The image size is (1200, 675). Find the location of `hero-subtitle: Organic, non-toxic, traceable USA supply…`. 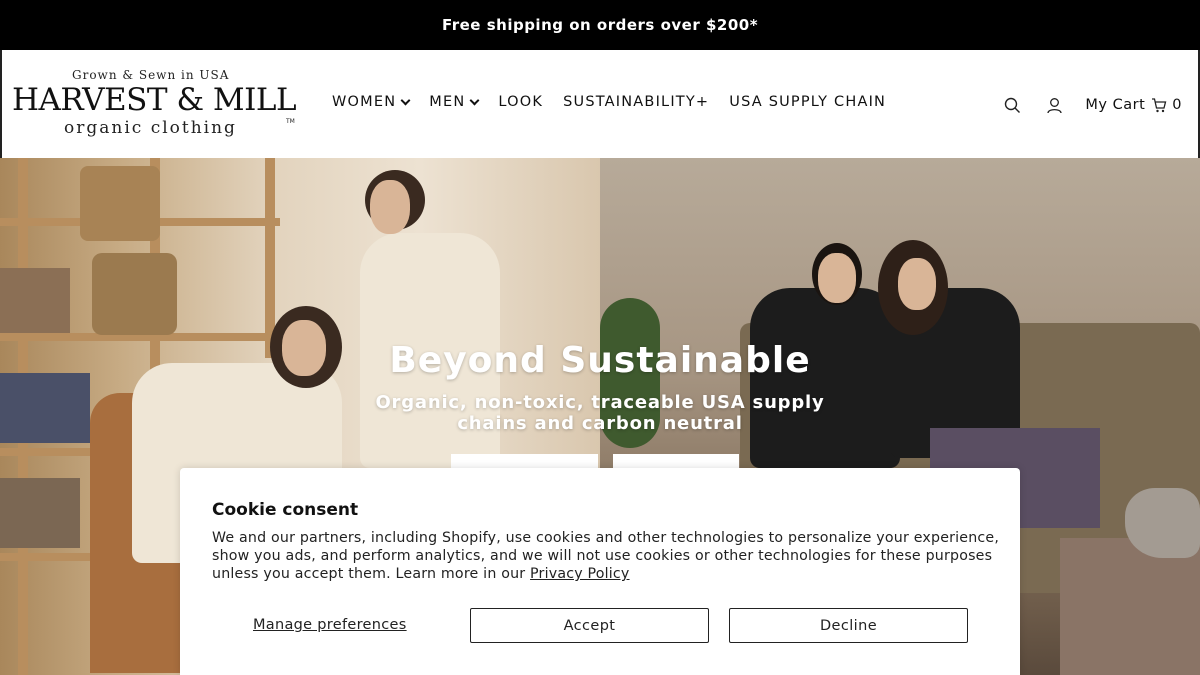

hero-subtitle: Organic, non-toxic, traceable USA supply… is located at coordinates (600, 413).